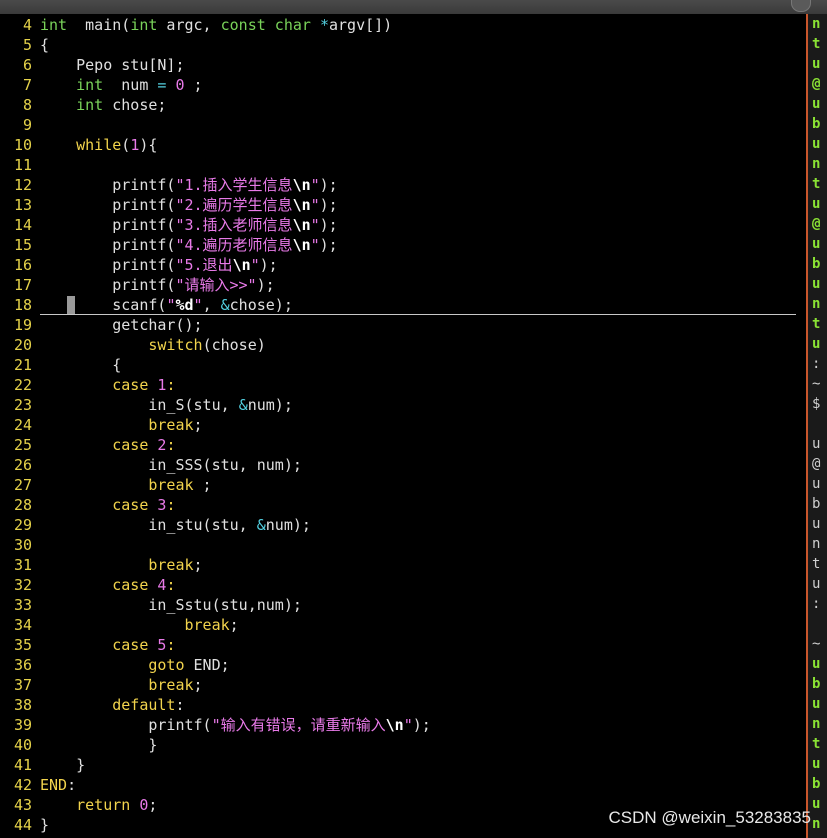 The image size is (827, 838). Describe the element at coordinates (167, 605) in the screenshot. I see `code-text: in_Sstu(stu,num);` at that location.